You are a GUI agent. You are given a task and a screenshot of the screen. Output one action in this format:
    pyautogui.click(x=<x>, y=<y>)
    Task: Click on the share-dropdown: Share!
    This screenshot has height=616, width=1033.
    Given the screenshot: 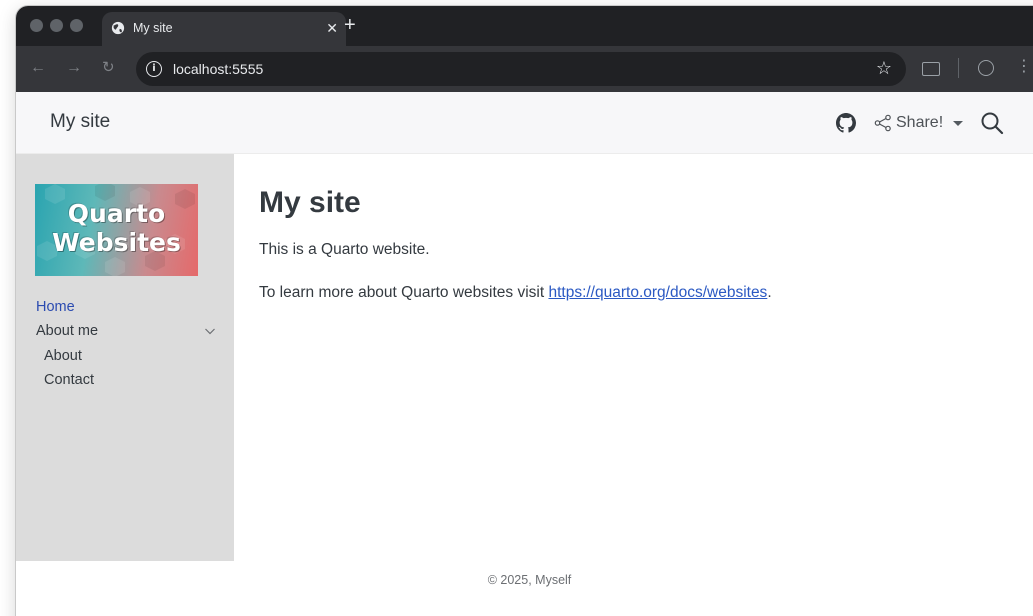 What is the action you would take?
    pyautogui.click(x=919, y=123)
    